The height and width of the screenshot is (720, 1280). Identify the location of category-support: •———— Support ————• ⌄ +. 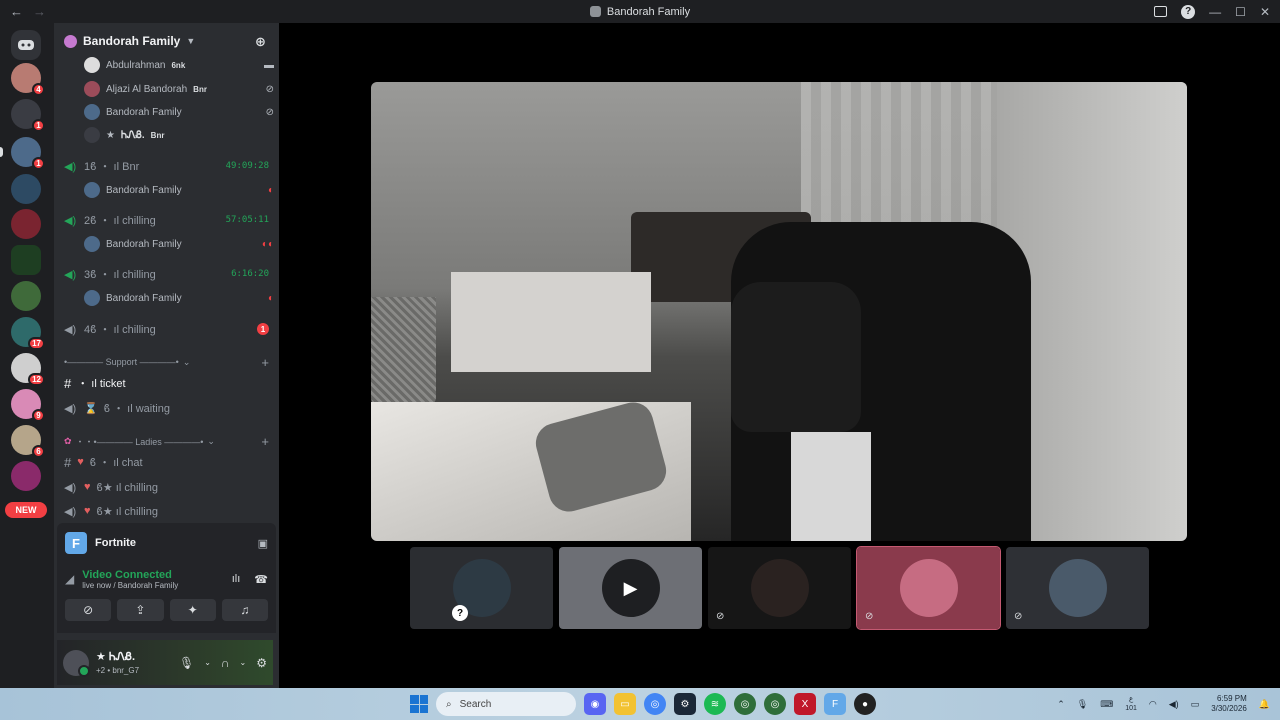
(166, 362).